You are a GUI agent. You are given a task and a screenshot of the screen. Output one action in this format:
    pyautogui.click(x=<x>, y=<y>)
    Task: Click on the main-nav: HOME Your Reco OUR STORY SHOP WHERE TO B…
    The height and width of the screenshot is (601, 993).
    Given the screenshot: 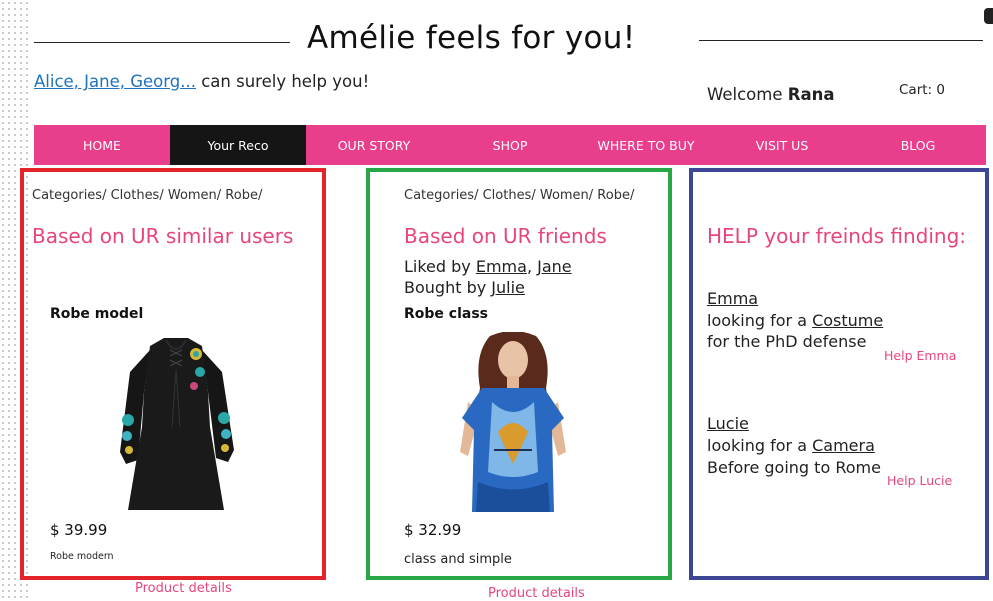 What is the action you would take?
    pyautogui.click(x=510, y=145)
    